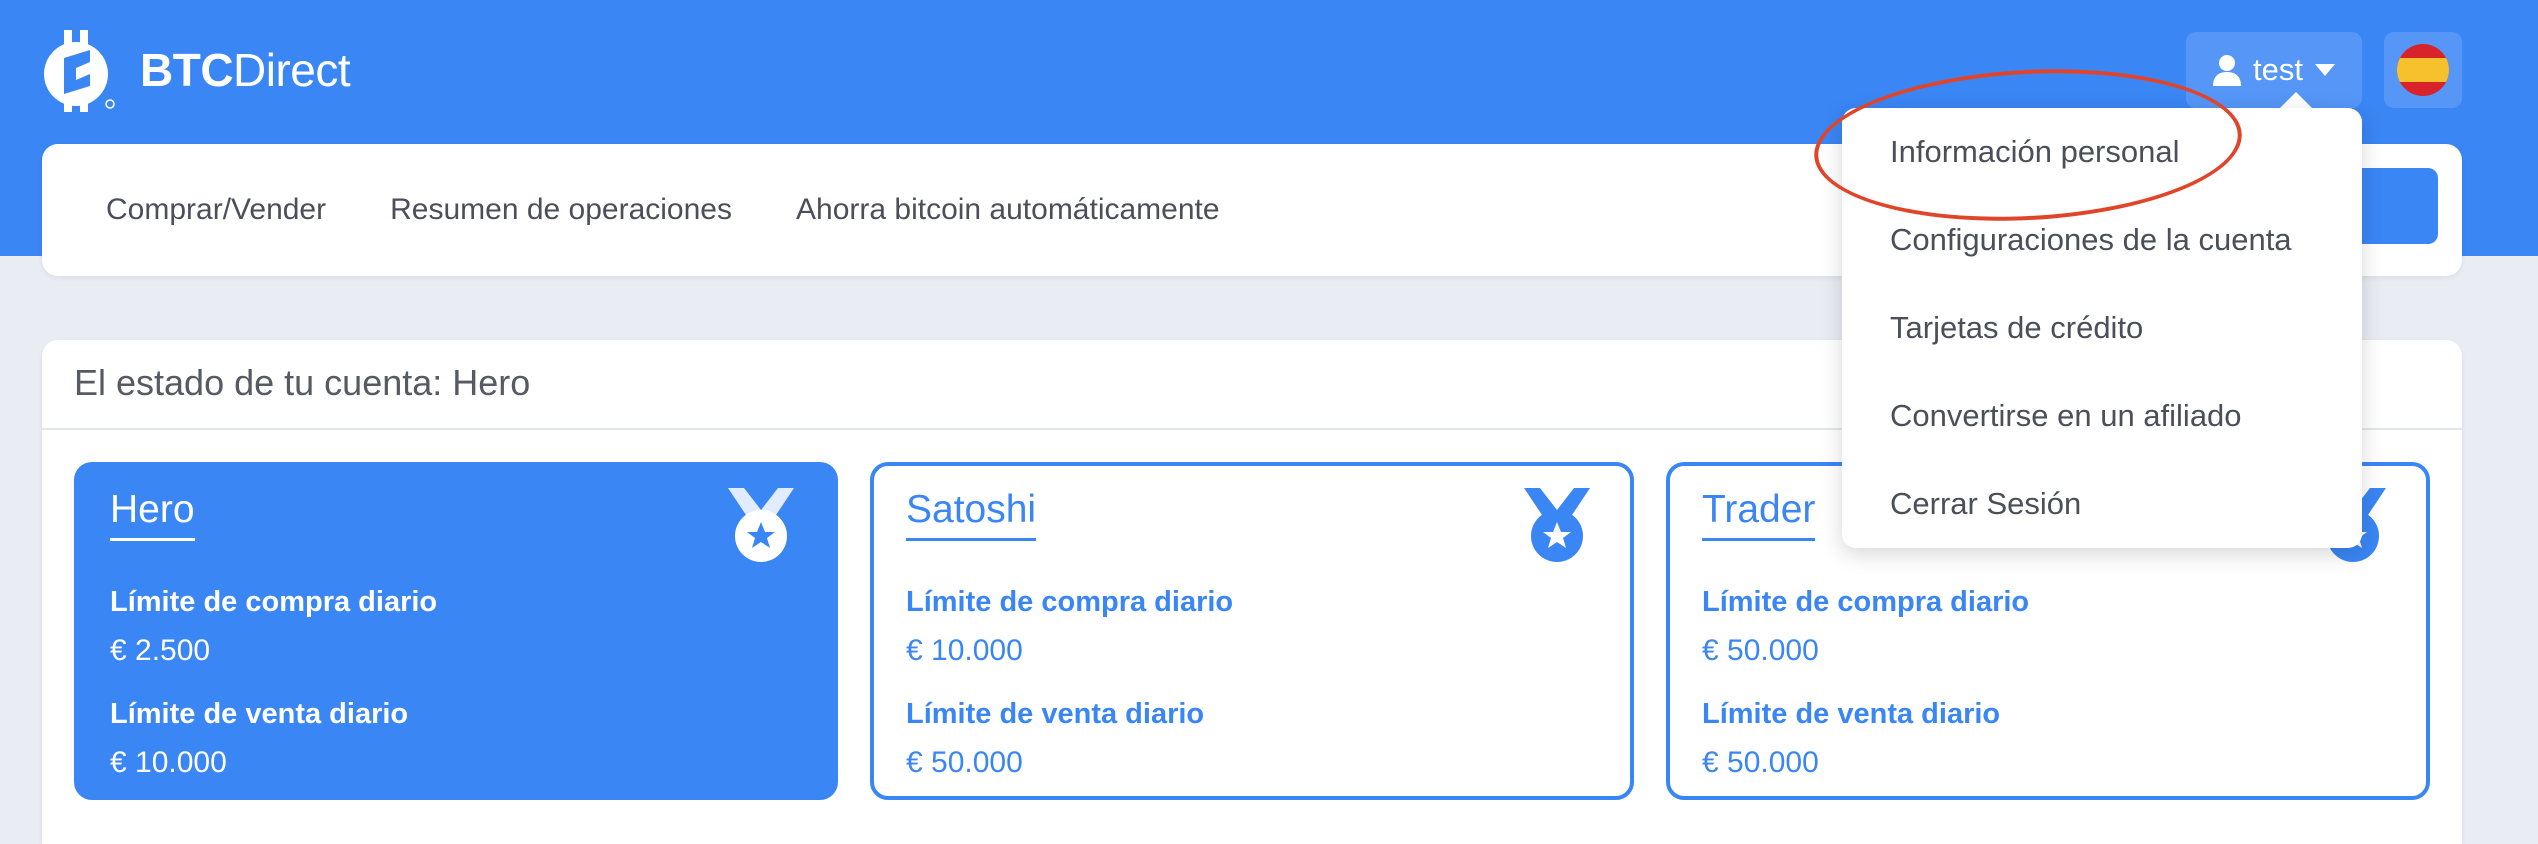  Describe the element at coordinates (160, 650) in the screenshot. I see `buy-limit-value: € 2.500` at that location.